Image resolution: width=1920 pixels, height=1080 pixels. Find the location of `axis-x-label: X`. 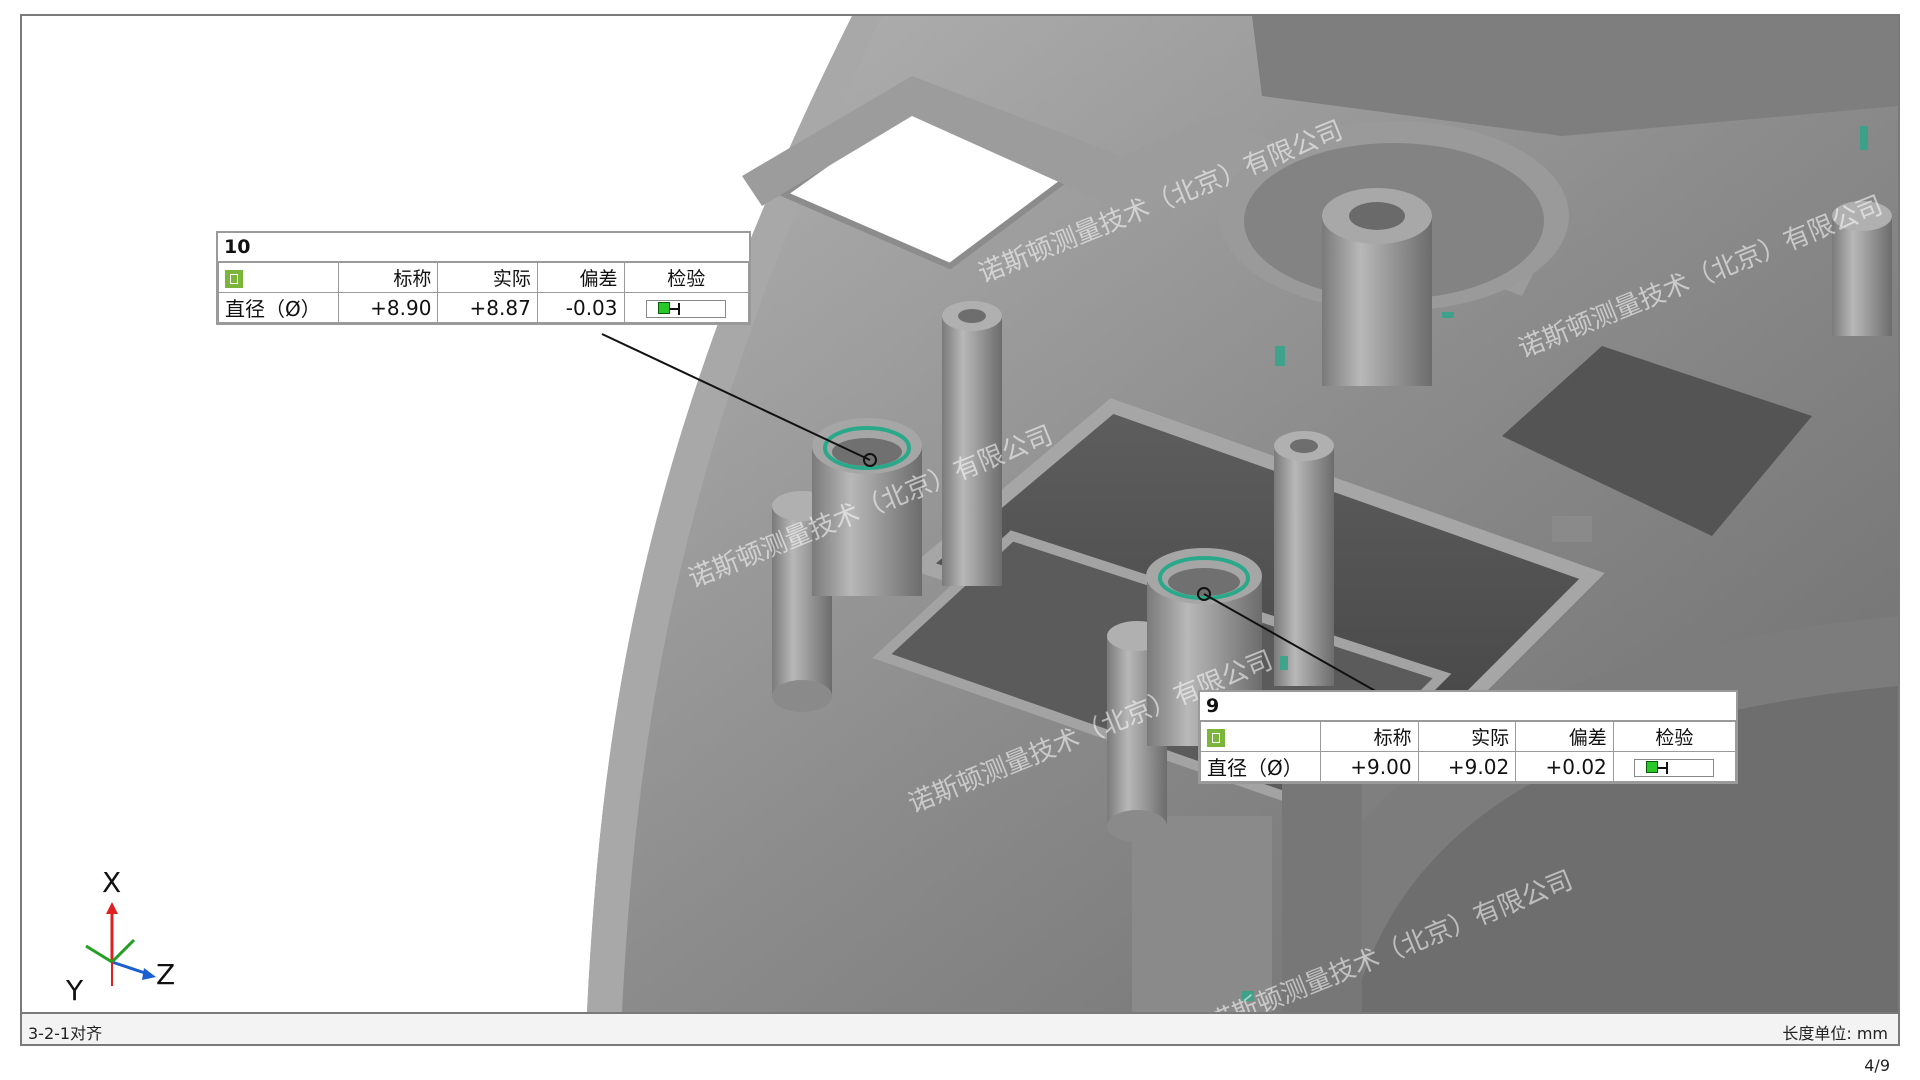

axis-x-label: X is located at coordinates (112, 882).